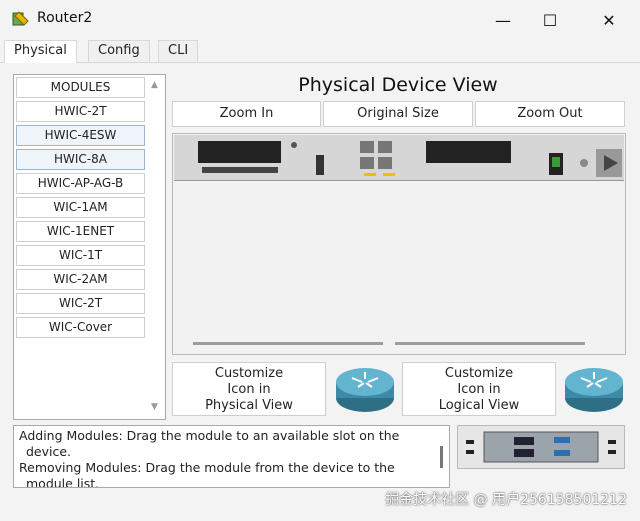 Image resolution: width=640 pixels, height=521 pixels. I want to click on watermark: 掘金技术社区 @ 用户2561585012​12, so click(506, 500).